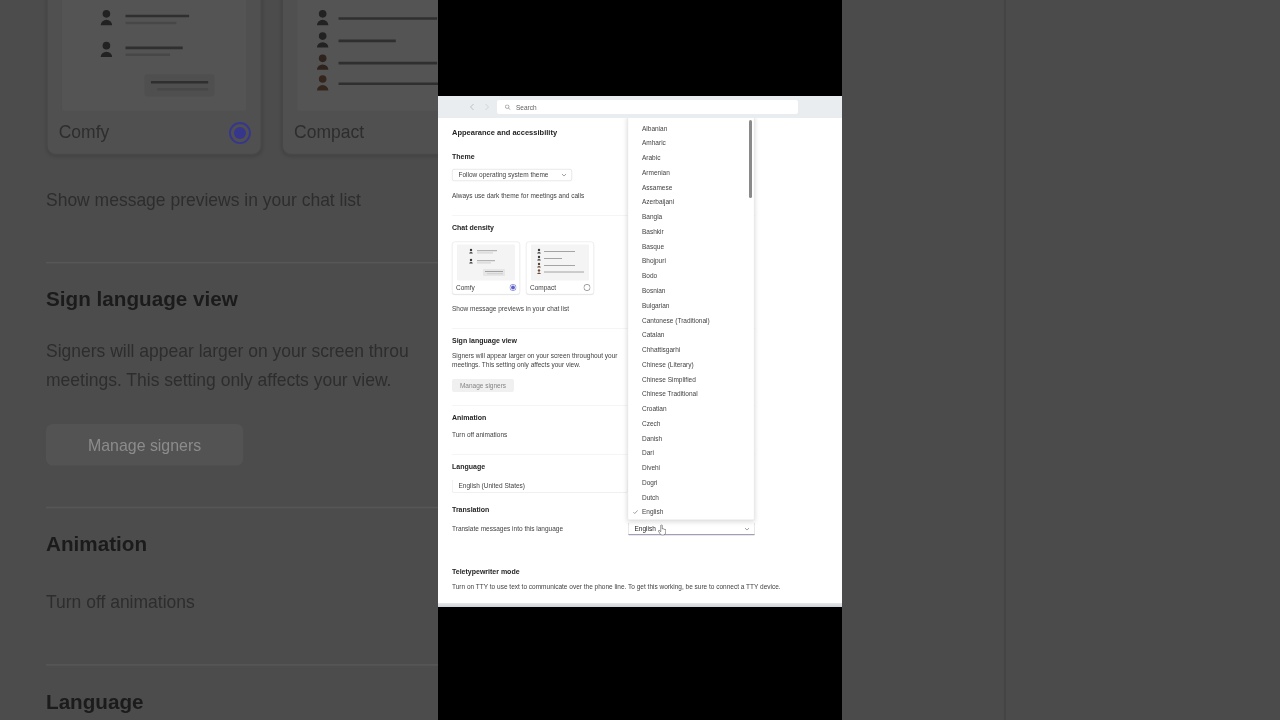 Image resolution: width=1280 pixels, height=720 pixels. I want to click on hand-cursor-icon, so click(662, 530).